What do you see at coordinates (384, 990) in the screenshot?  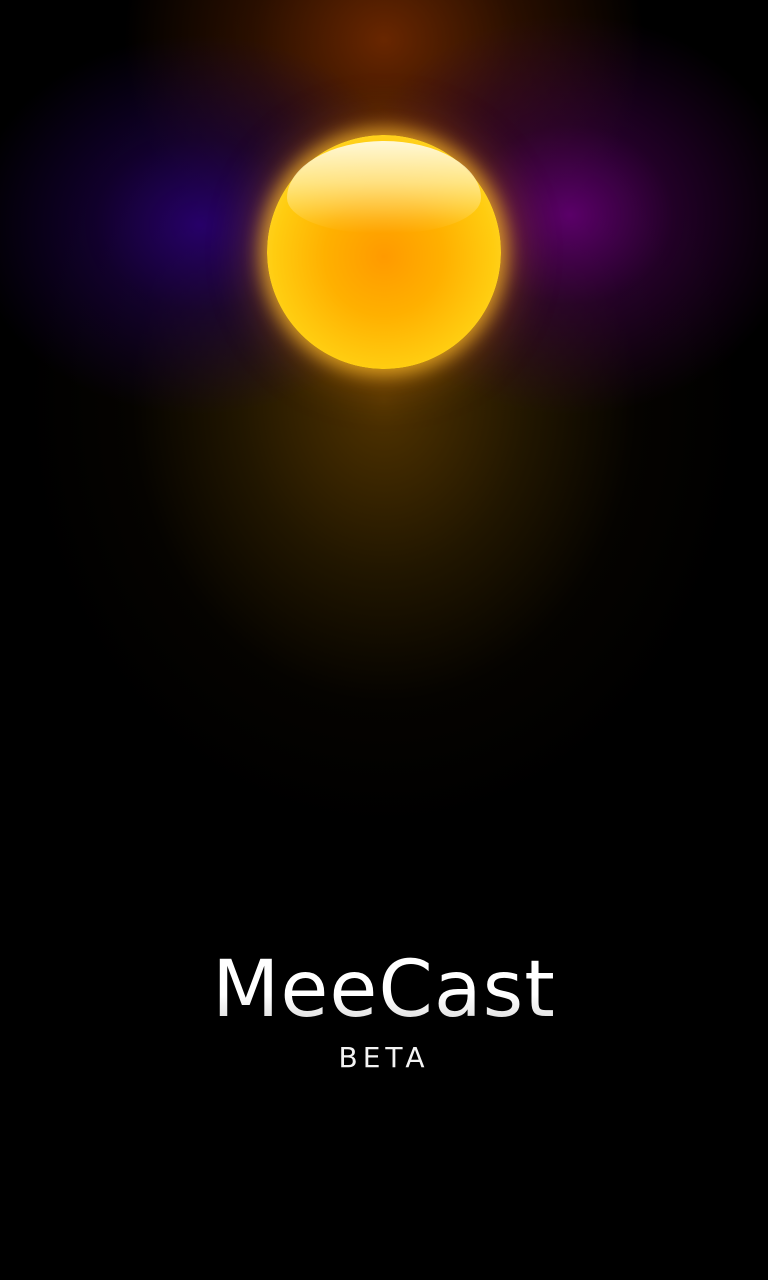 I see `app-title: MeeCast` at bounding box center [384, 990].